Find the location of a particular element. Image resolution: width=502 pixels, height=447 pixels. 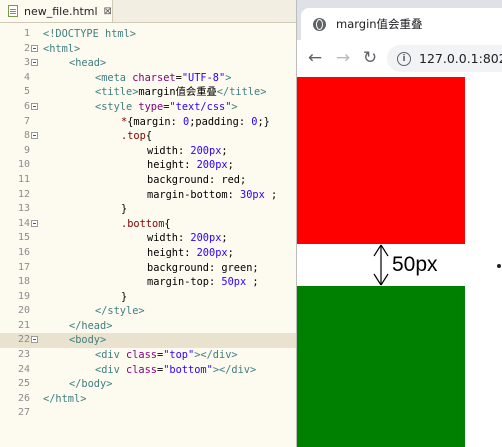

code-line: 12 margin-bottom: 30px ; is located at coordinates (148, 195).